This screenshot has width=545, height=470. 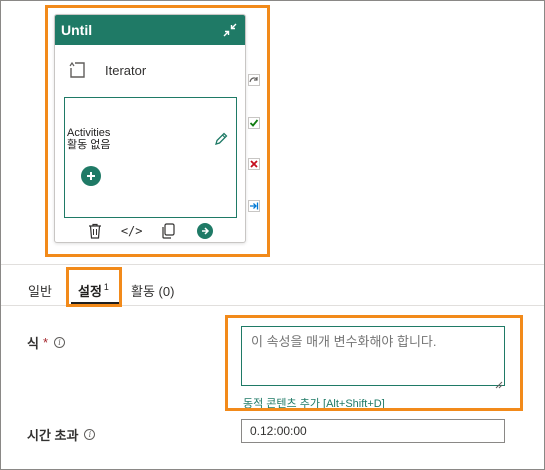 What do you see at coordinates (95, 303) in the screenshot?
I see `active-tab-indicator` at bounding box center [95, 303].